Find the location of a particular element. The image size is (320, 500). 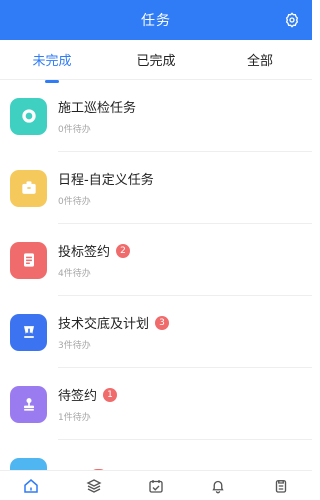

task-title: 技术交底及计划 is located at coordinates (104, 324).